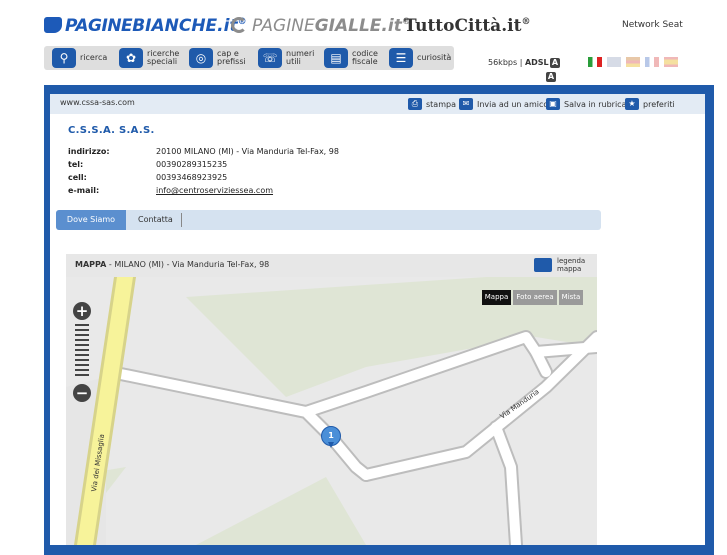 The width and height of the screenshot is (727, 555). I want to click on location-pin-tail, so click(331, 445).